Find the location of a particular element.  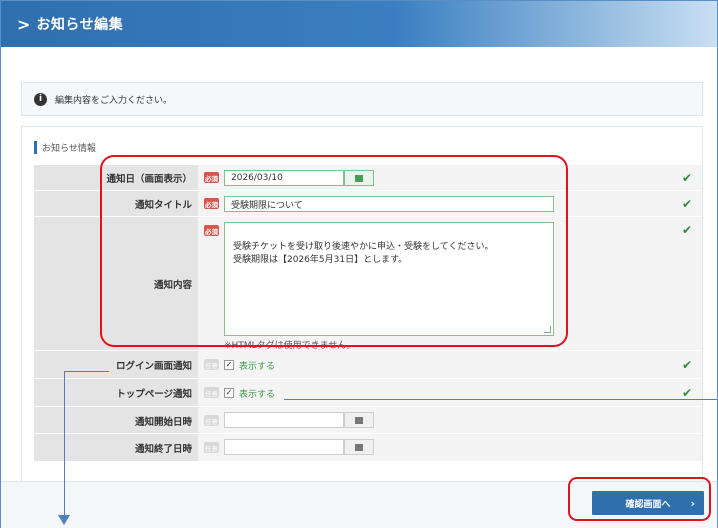

start-date-input is located at coordinates (284, 420).